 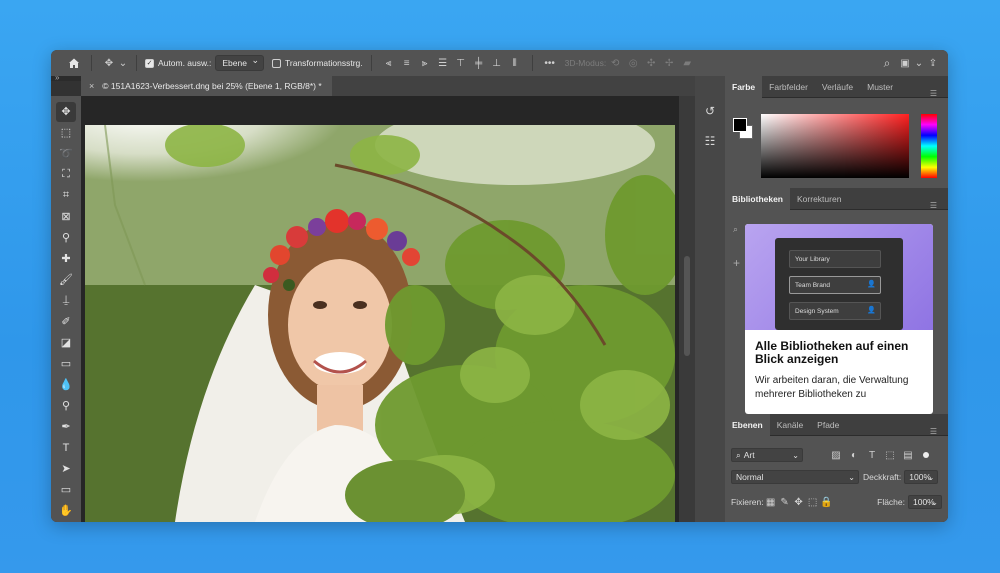 What do you see at coordinates (813, 502) in the screenshot?
I see `lock-artboard-icon: ⬚` at bounding box center [813, 502].